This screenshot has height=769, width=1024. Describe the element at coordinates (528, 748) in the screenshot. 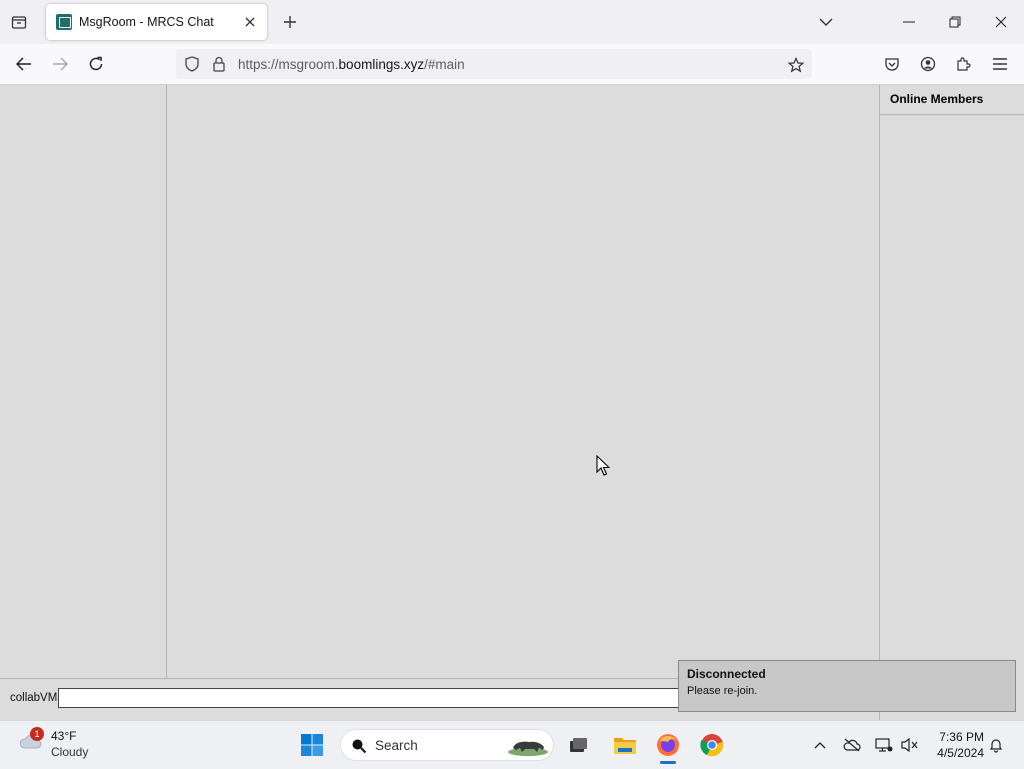

I see `search-highlight-illustration-icon` at that location.